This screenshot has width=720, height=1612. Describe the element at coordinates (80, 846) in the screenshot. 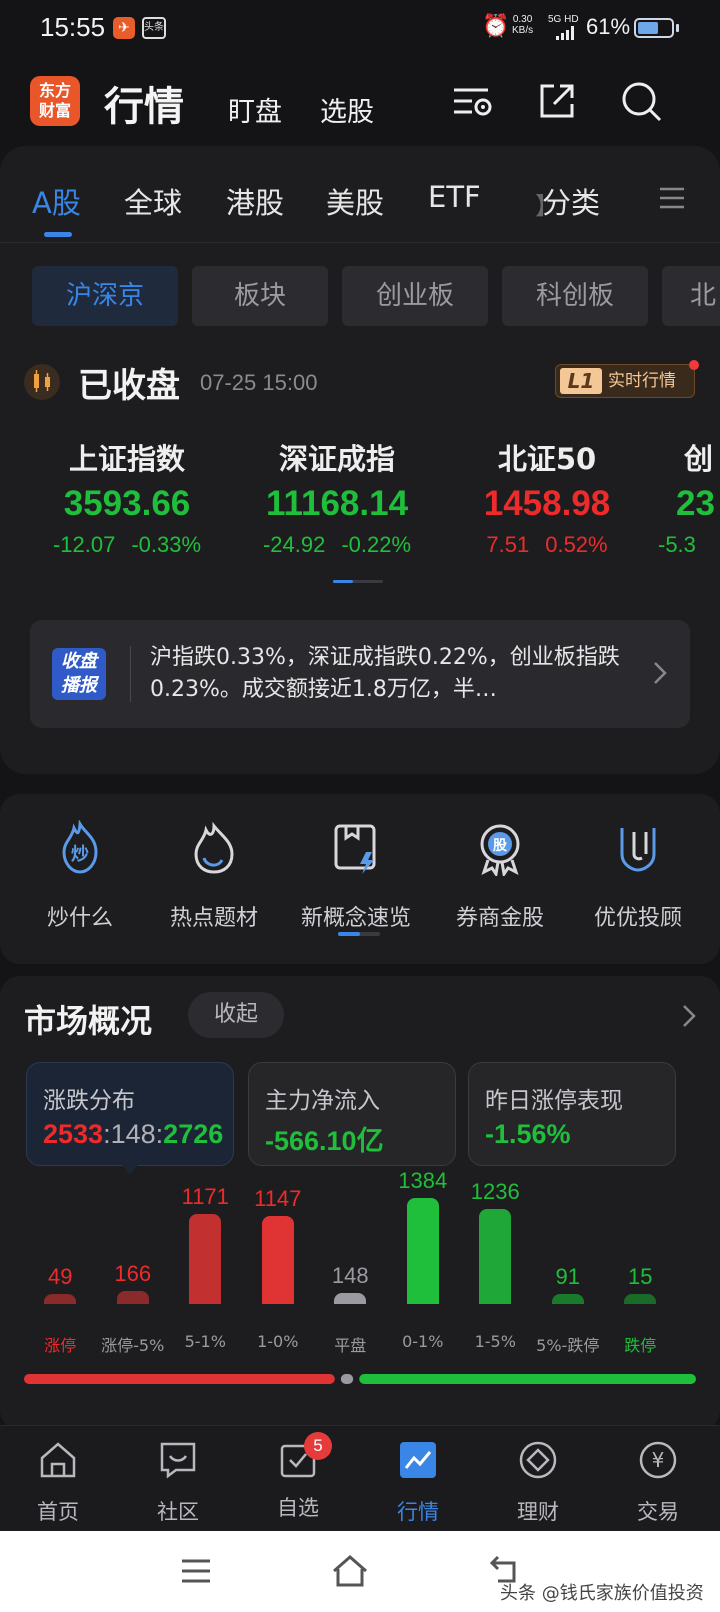

I see `fire-chao-icon: 炒` at that location.